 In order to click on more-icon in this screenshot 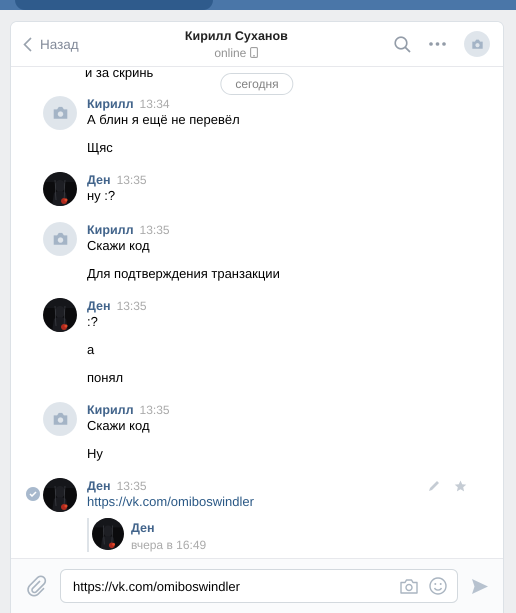, I will do `click(437, 44)`.